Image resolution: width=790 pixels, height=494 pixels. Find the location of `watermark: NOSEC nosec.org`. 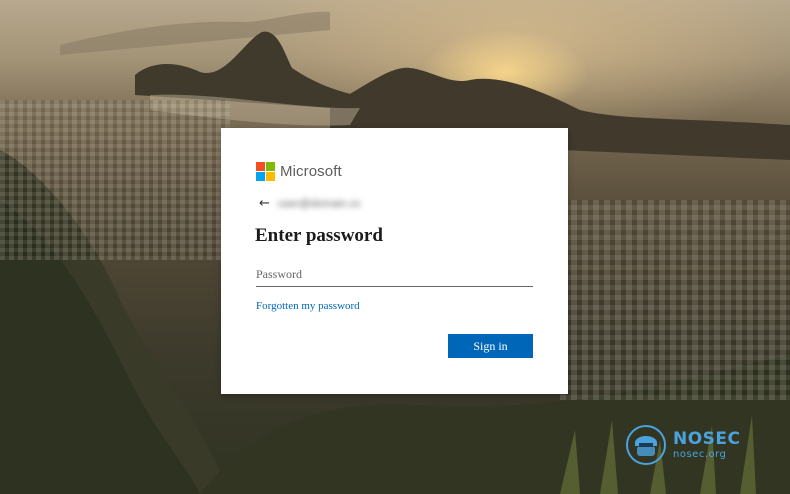

watermark: NOSEC nosec.org is located at coordinates (683, 445).